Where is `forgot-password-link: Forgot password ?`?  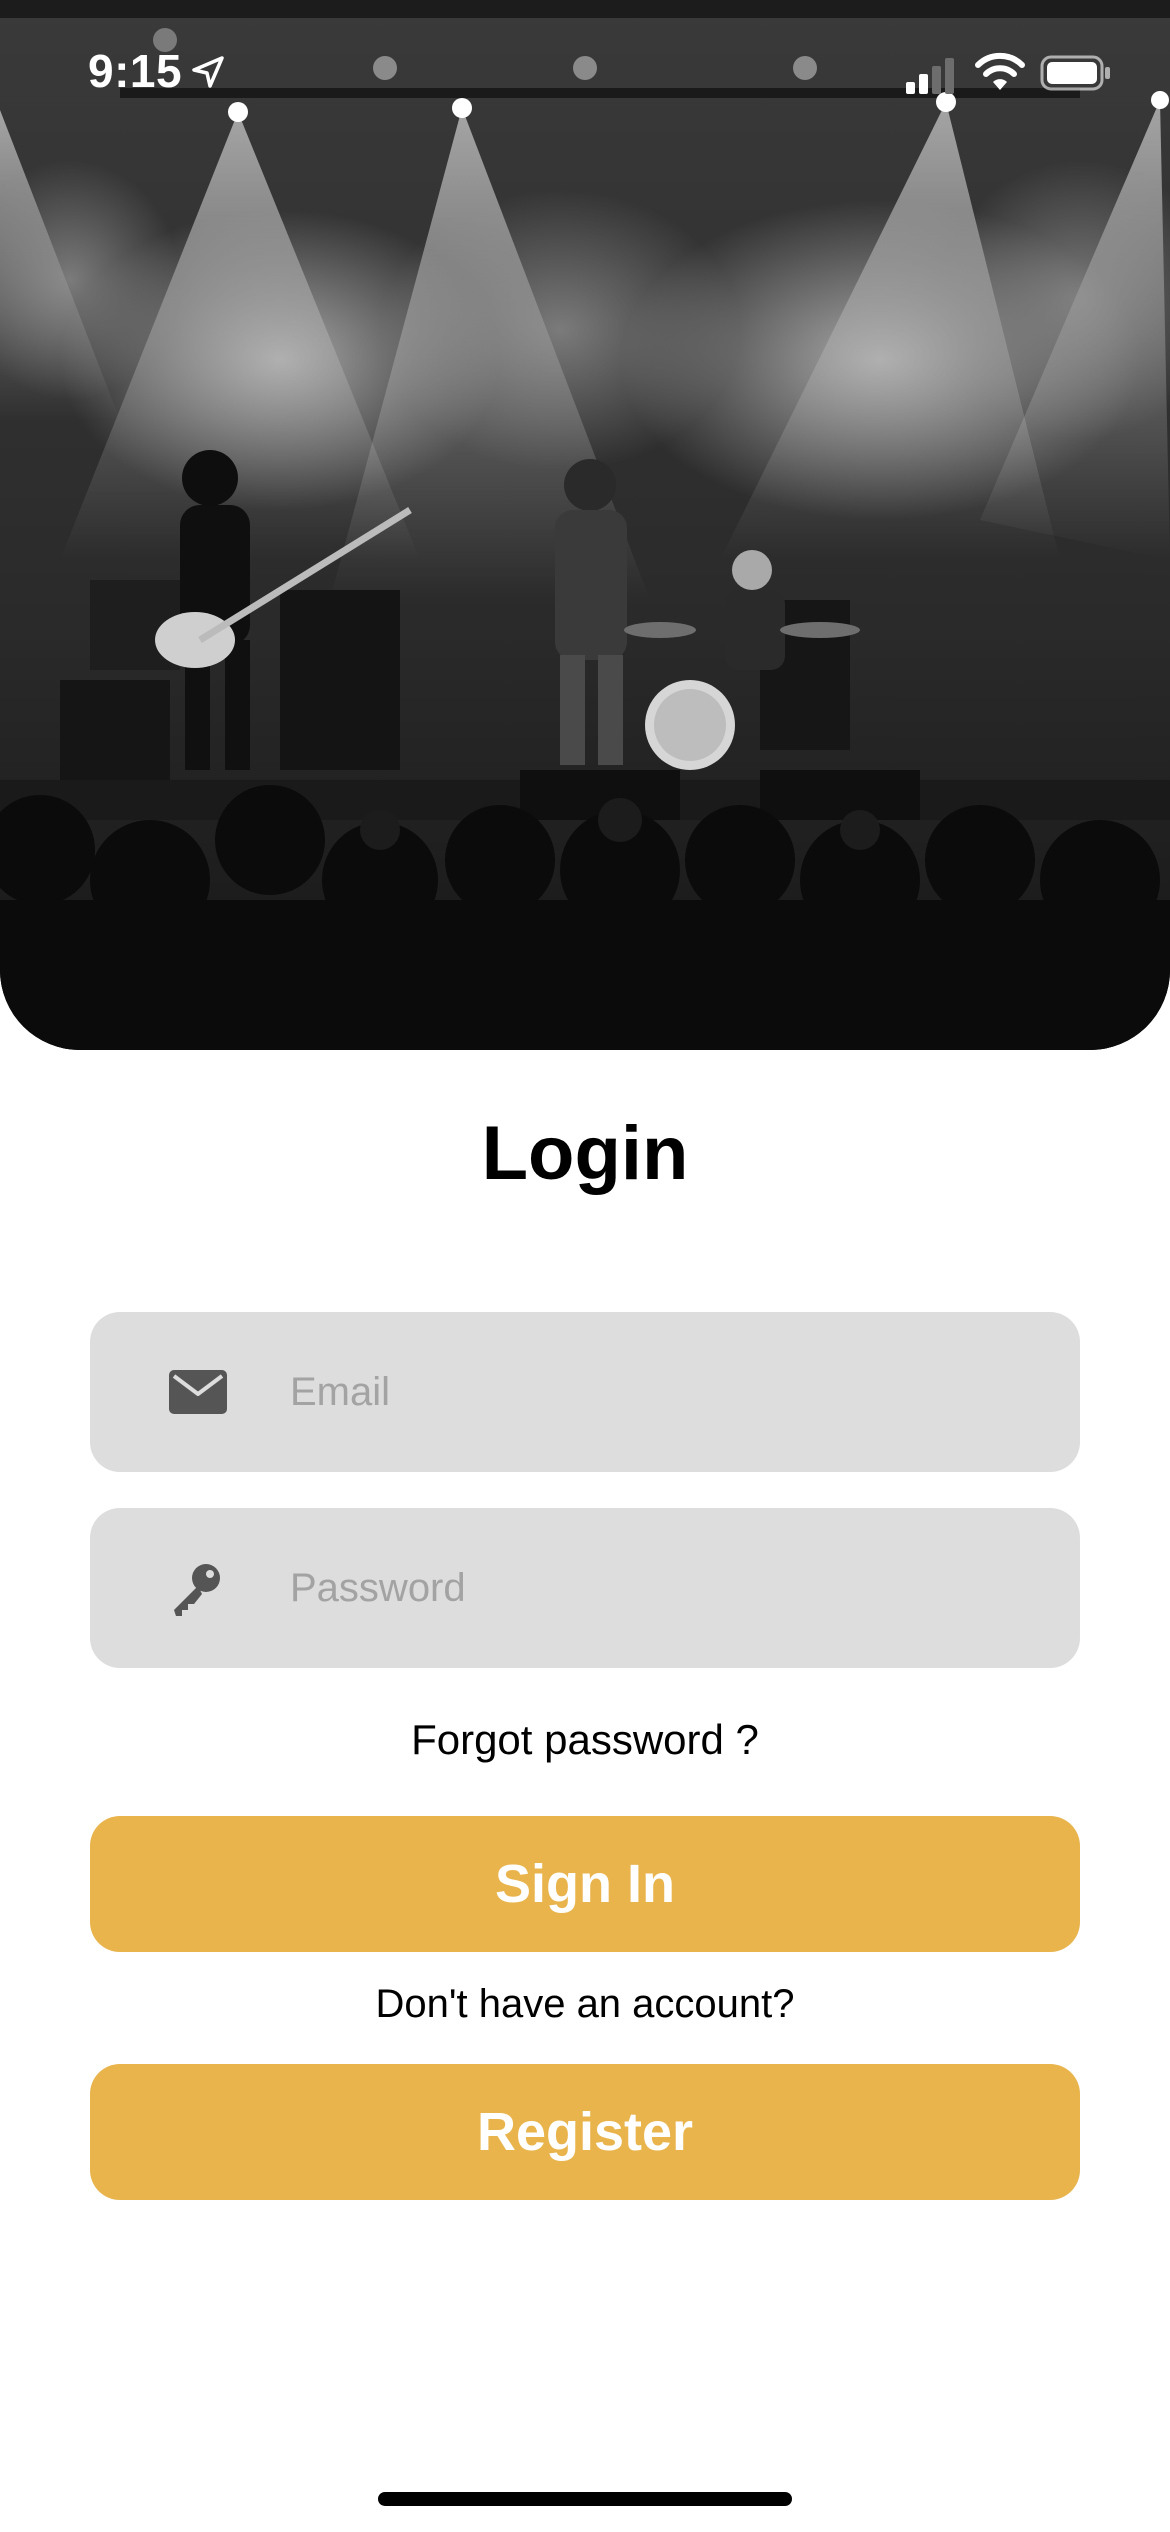
forgot-password-link: Forgot password ? is located at coordinates (585, 1740).